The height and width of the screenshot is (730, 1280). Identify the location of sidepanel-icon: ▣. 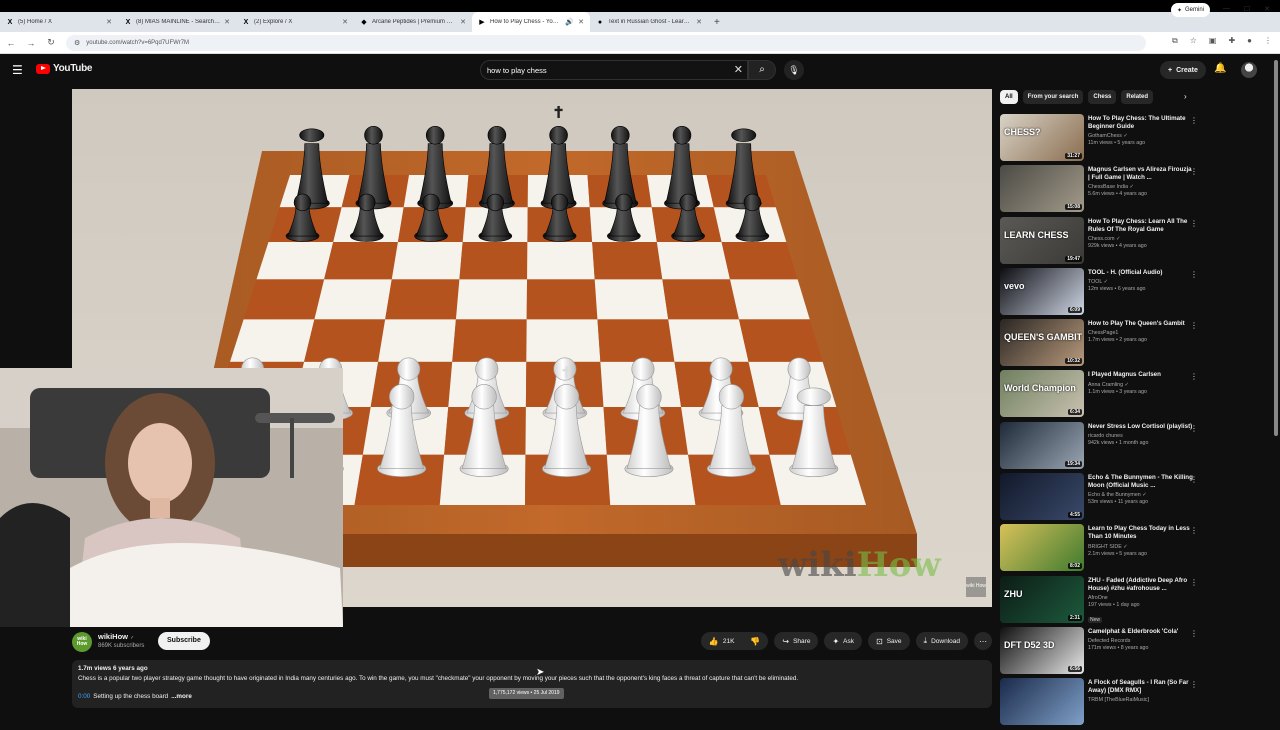
(1213, 41).